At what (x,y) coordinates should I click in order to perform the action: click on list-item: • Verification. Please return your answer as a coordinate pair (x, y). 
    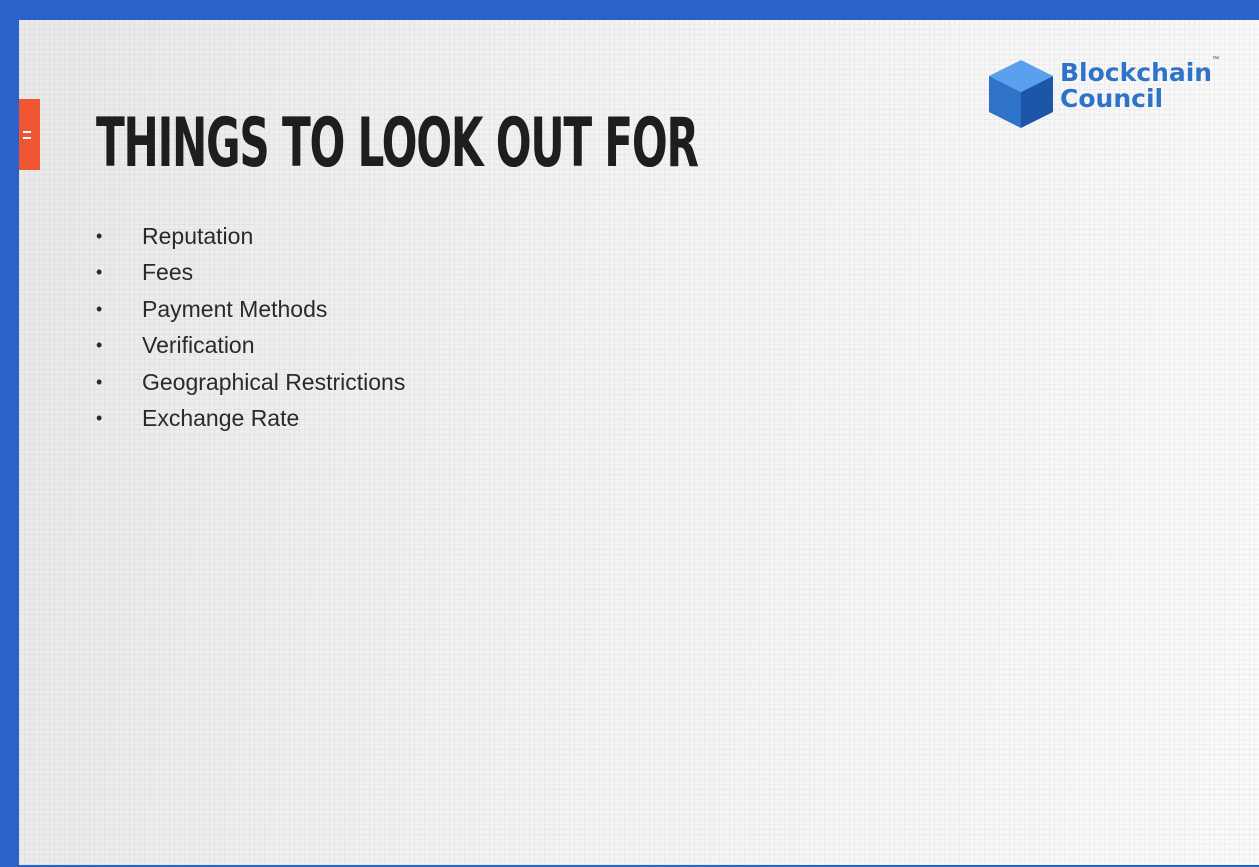
    Looking at the image, I should click on (250, 345).